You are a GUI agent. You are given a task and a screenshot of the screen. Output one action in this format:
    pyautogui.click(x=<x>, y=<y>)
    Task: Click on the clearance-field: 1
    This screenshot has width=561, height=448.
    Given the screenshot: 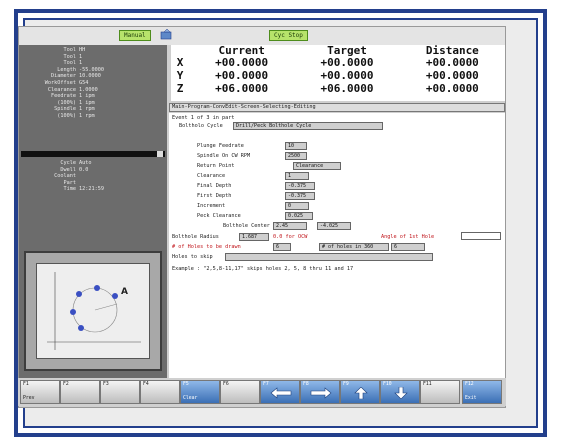 What is the action you would take?
    pyautogui.click(x=297, y=176)
    